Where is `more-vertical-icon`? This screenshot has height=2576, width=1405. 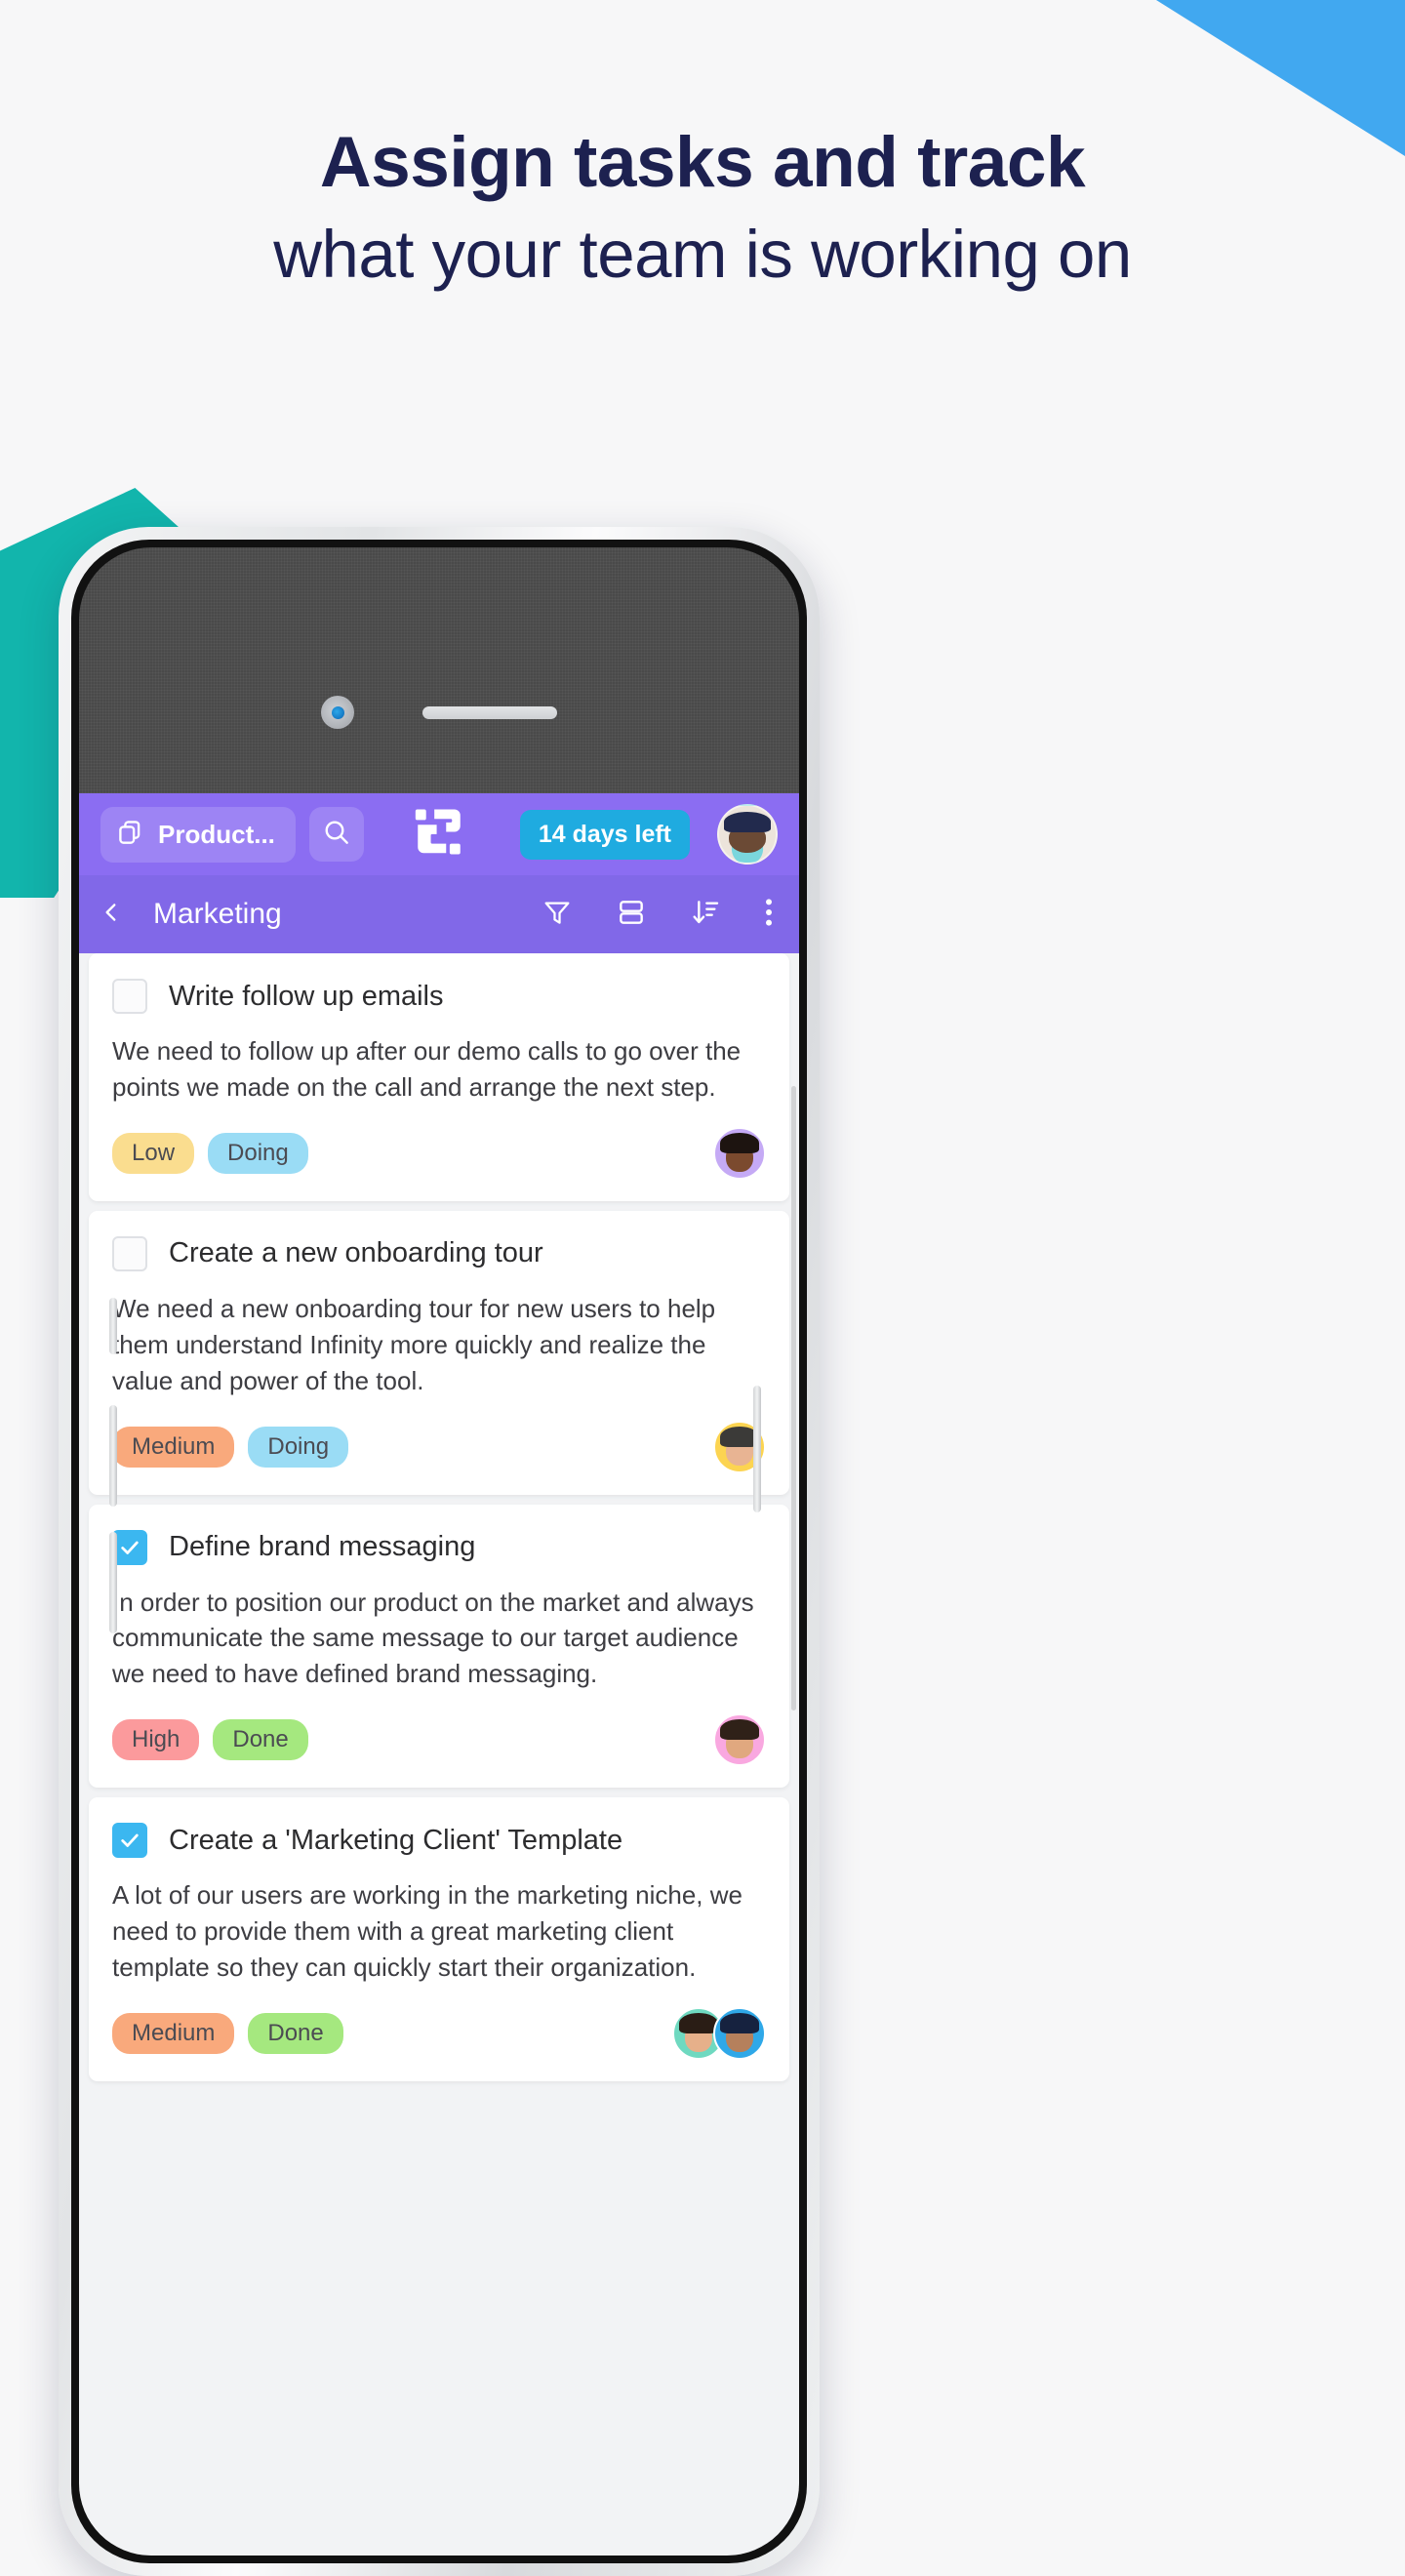
more-vertical-icon is located at coordinates (769, 915).